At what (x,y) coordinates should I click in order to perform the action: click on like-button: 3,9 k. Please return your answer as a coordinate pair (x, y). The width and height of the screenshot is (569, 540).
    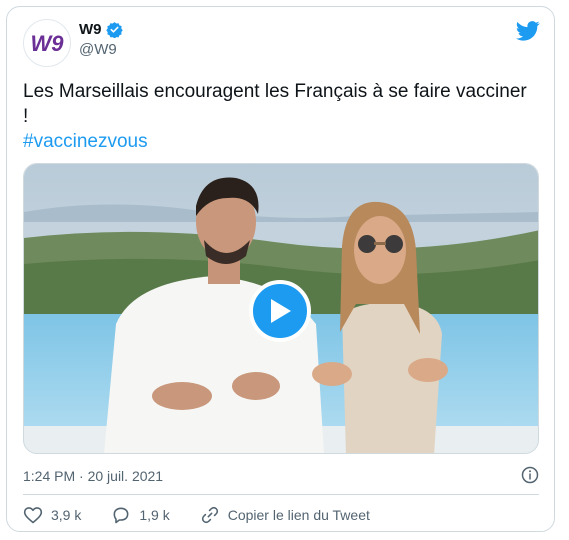
    Looking at the image, I should click on (52, 515).